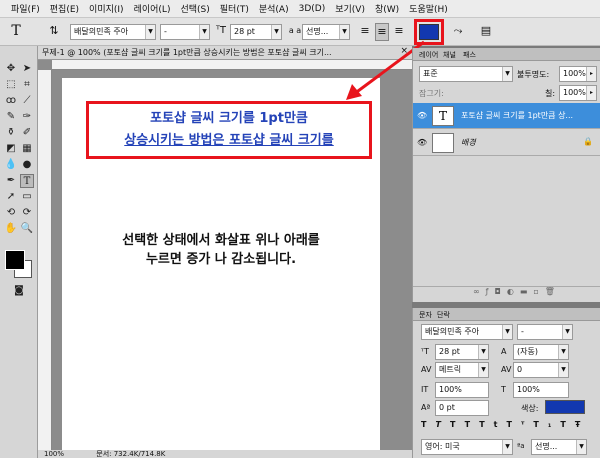  I want to click on dodge-tool-icon: ●, so click(27, 165).